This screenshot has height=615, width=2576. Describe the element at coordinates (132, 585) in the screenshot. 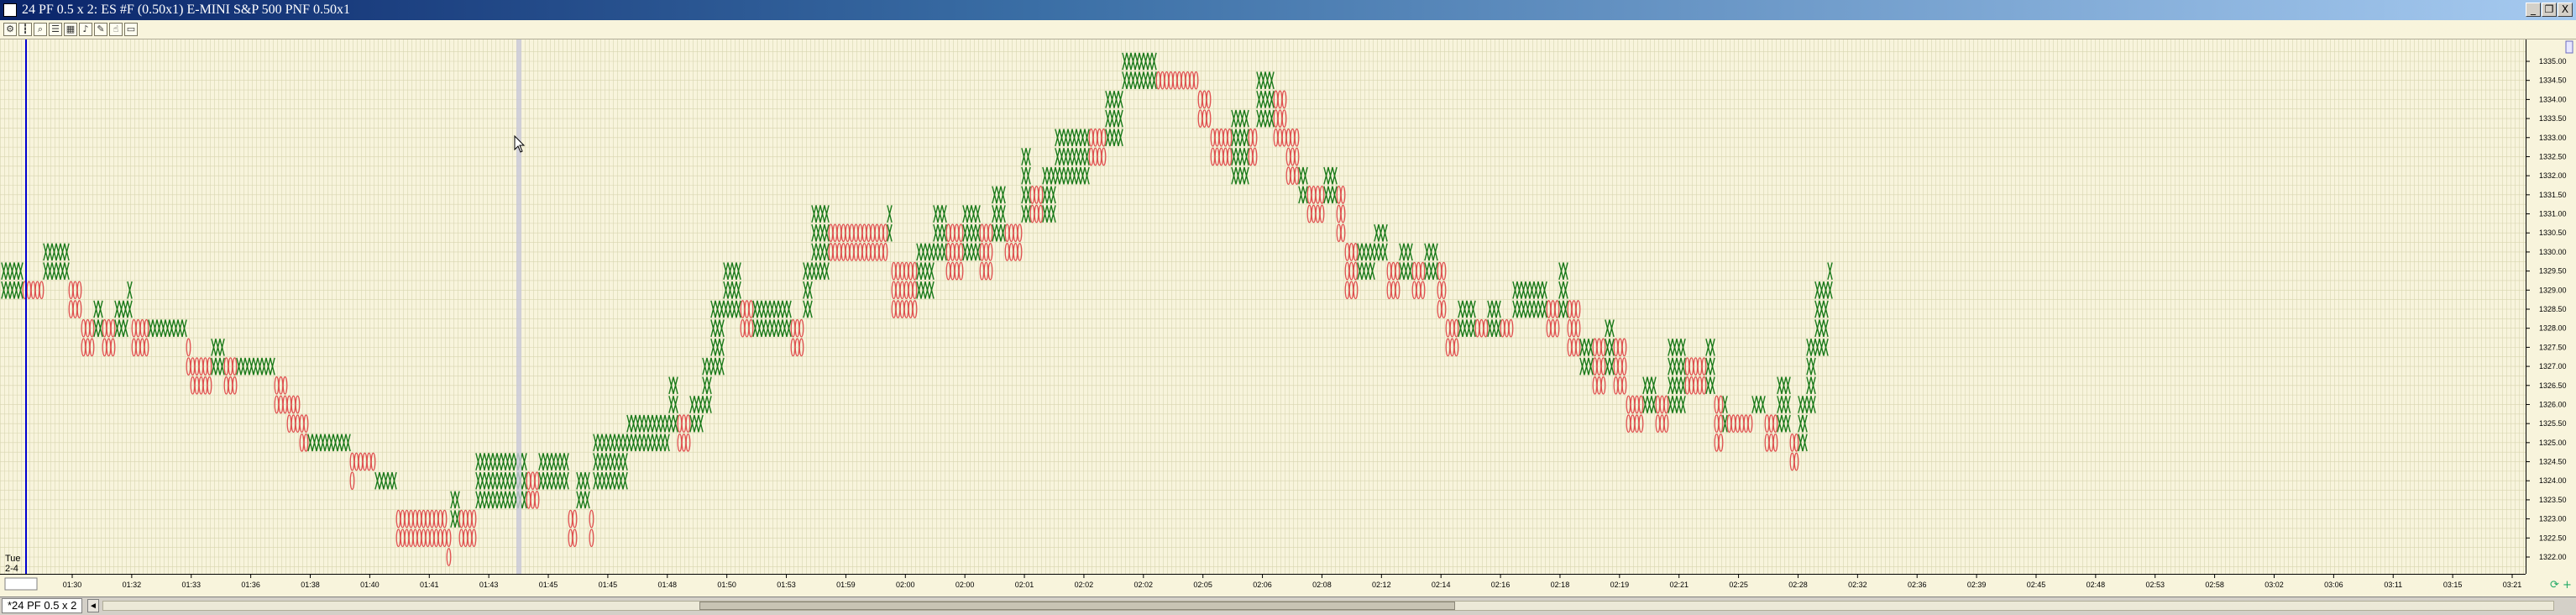

I see `time-tick-label: 01:32` at that location.